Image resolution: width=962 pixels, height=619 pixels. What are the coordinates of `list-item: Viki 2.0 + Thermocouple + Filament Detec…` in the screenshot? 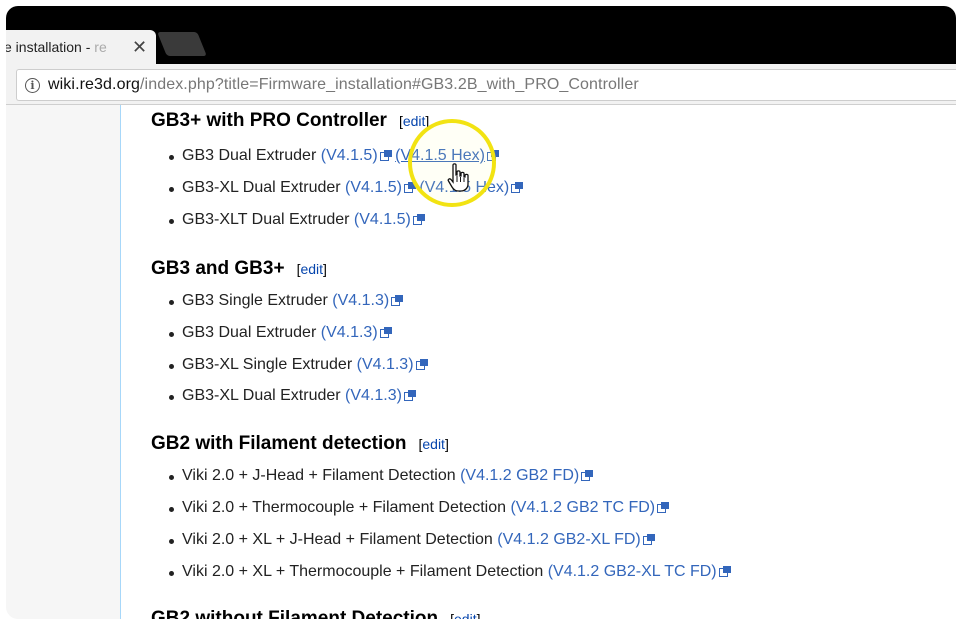 It's located at (418, 508).